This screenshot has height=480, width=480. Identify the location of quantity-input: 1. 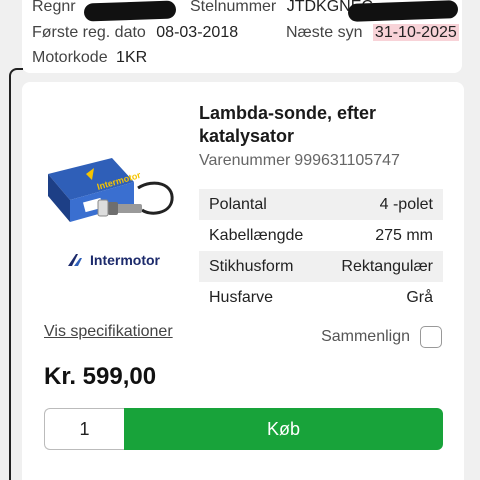
(84, 429).